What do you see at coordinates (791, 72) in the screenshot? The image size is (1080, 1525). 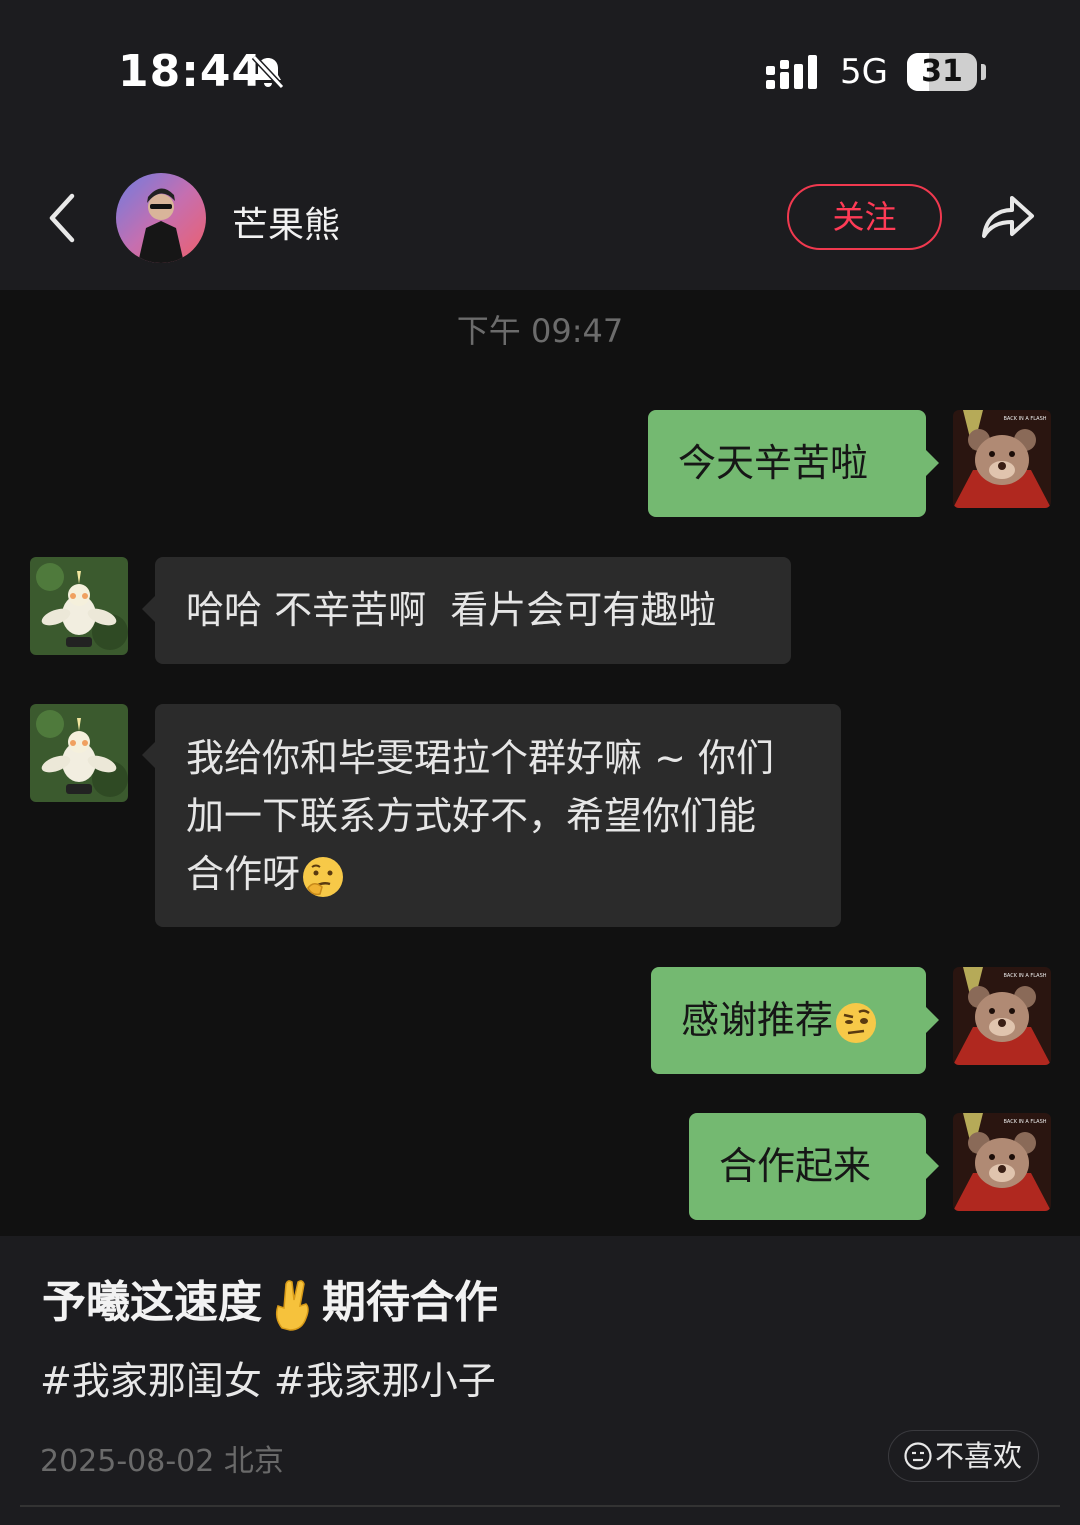 I see `signal-icon` at bounding box center [791, 72].